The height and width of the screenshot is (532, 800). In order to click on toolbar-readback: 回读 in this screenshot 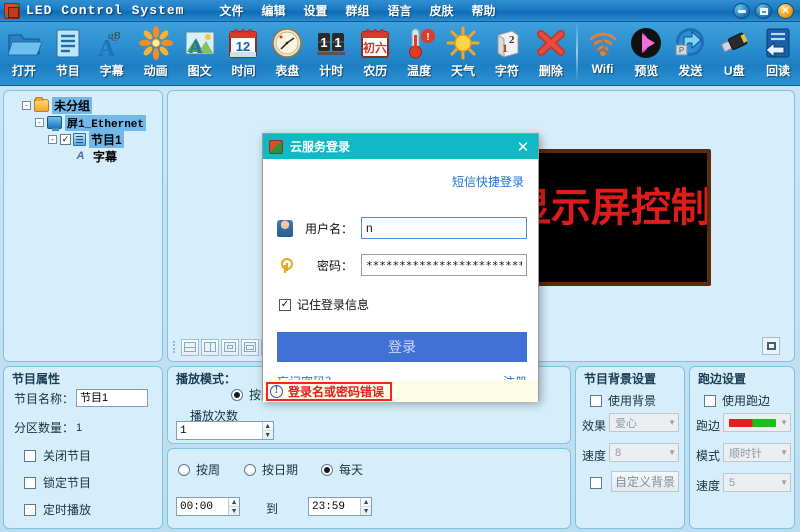, I will do `click(778, 53)`.